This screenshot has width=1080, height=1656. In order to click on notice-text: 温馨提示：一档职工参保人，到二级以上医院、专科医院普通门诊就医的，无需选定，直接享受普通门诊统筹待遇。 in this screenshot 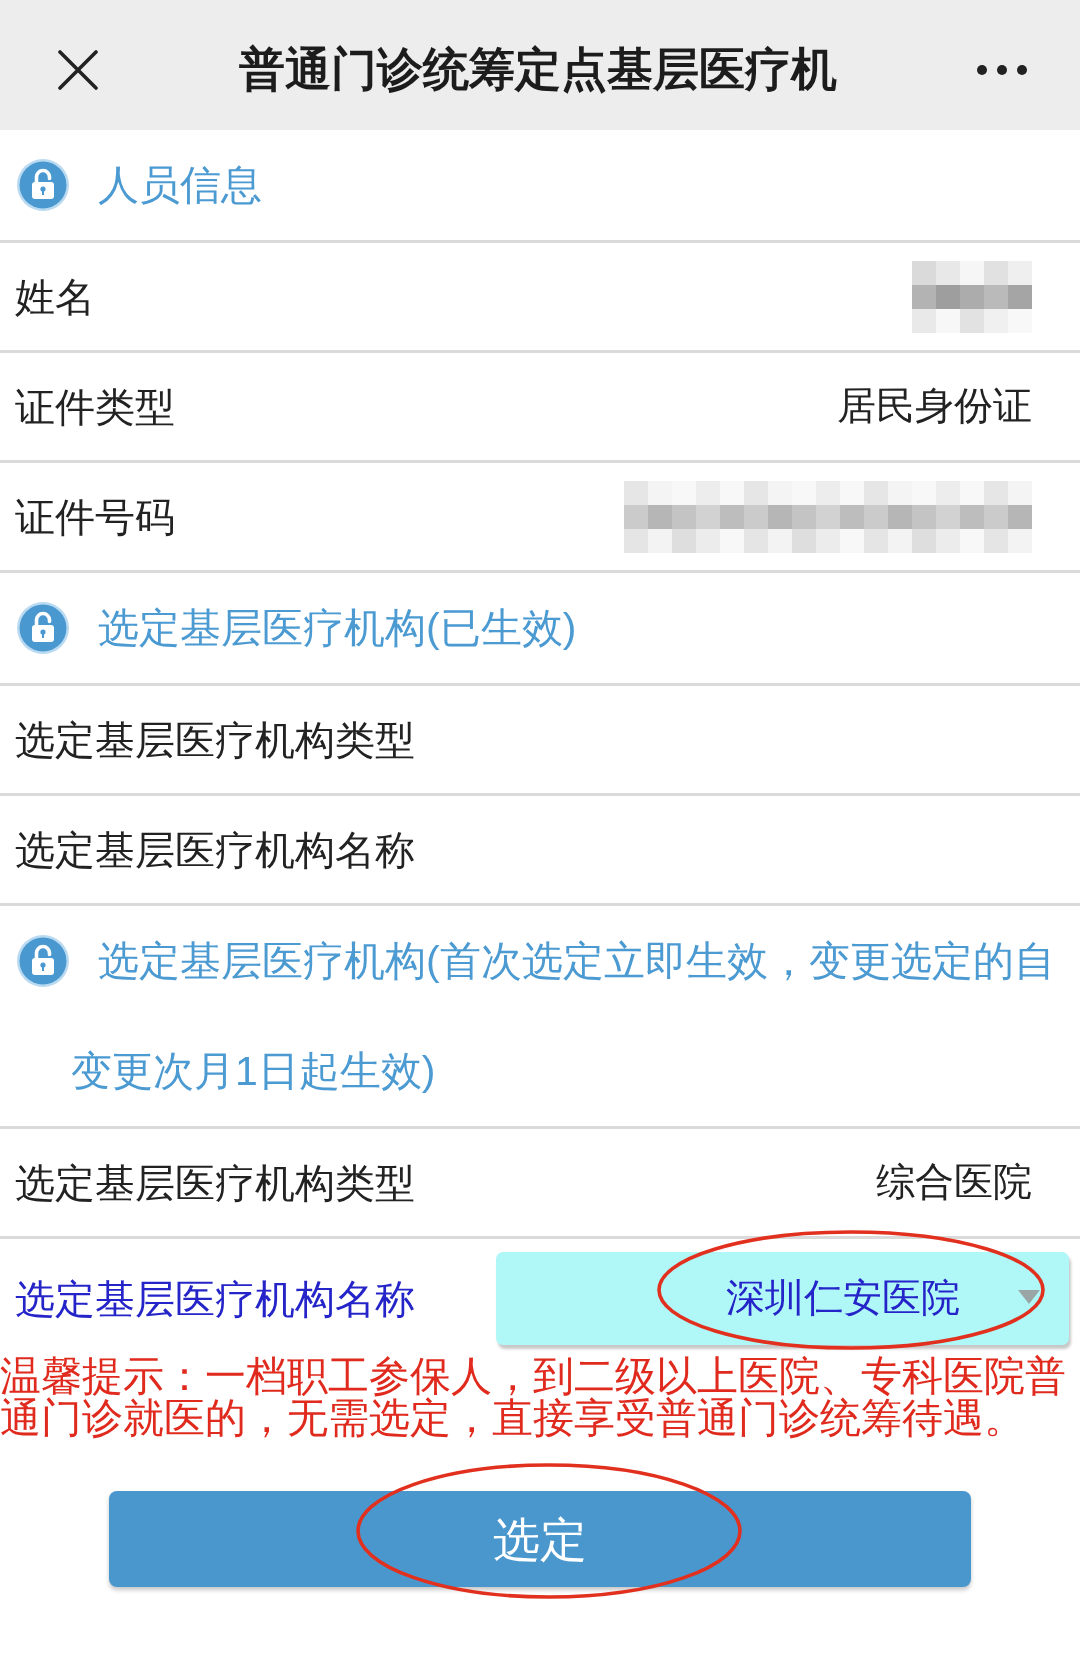, I will do `click(533, 1395)`.